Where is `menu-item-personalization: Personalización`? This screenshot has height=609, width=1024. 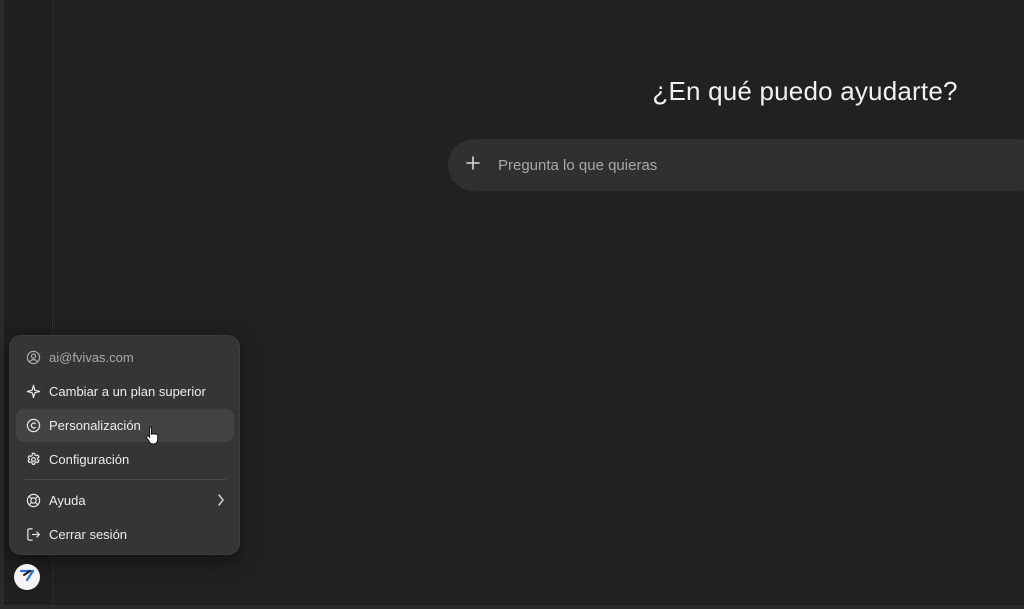
menu-item-personalization: Personalización is located at coordinates (125, 425).